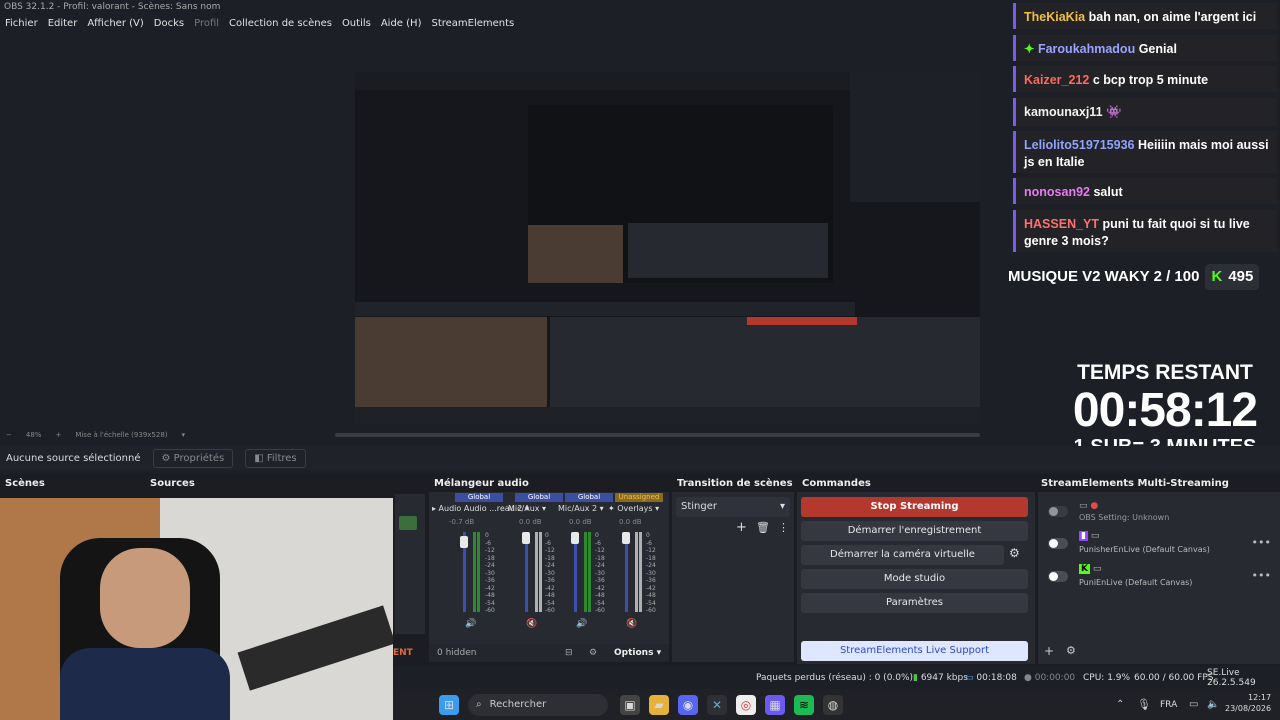 This screenshot has width=1280, height=720. I want to click on webcam-feed, so click(196, 609).